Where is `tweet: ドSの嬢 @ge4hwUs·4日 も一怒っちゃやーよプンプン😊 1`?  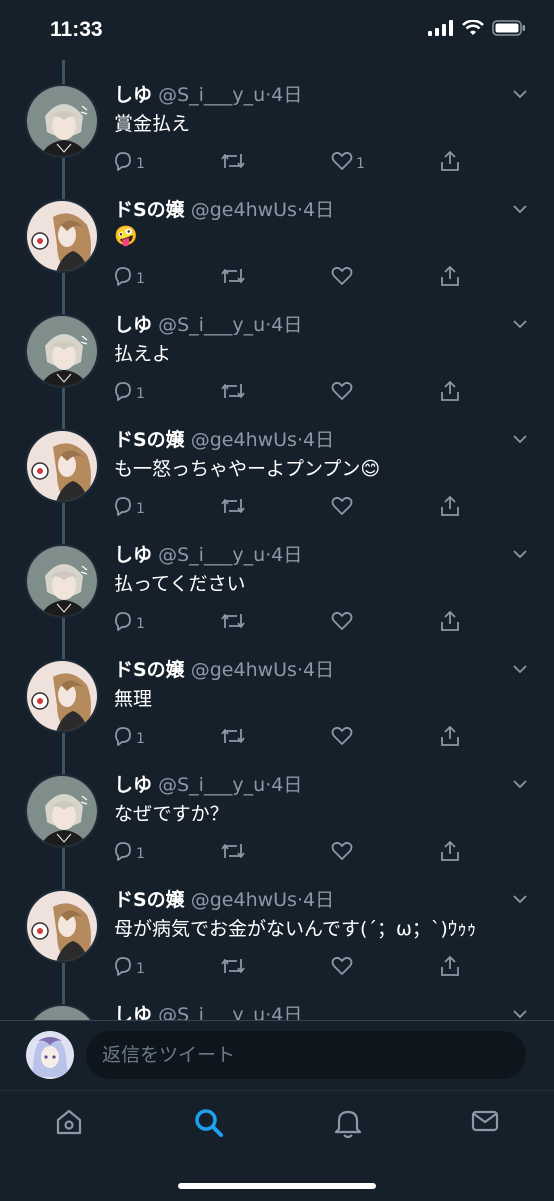
tweet: ドSの嬢 @ge4hwUs·4日 も一怒っちゃやーよプンプン😊 1 is located at coordinates (277, 462).